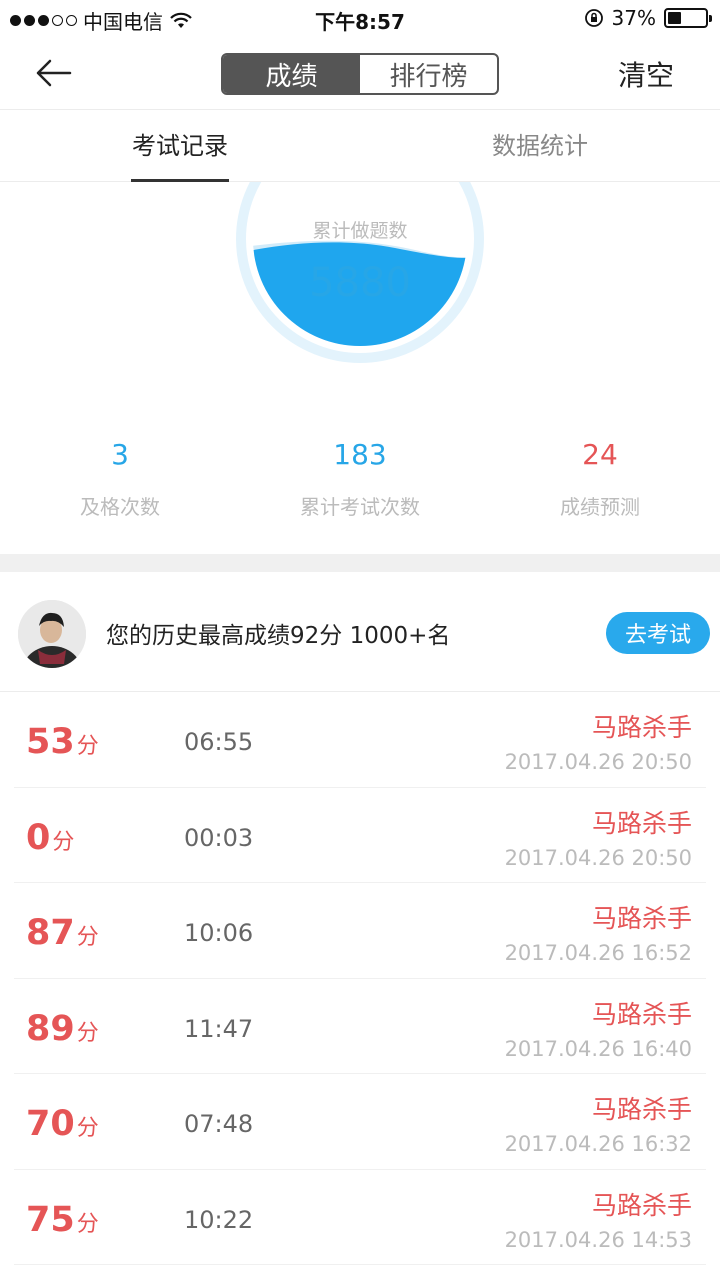 The width and height of the screenshot is (720, 1280). I want to click on score-value: 89, so click(50, 1028).